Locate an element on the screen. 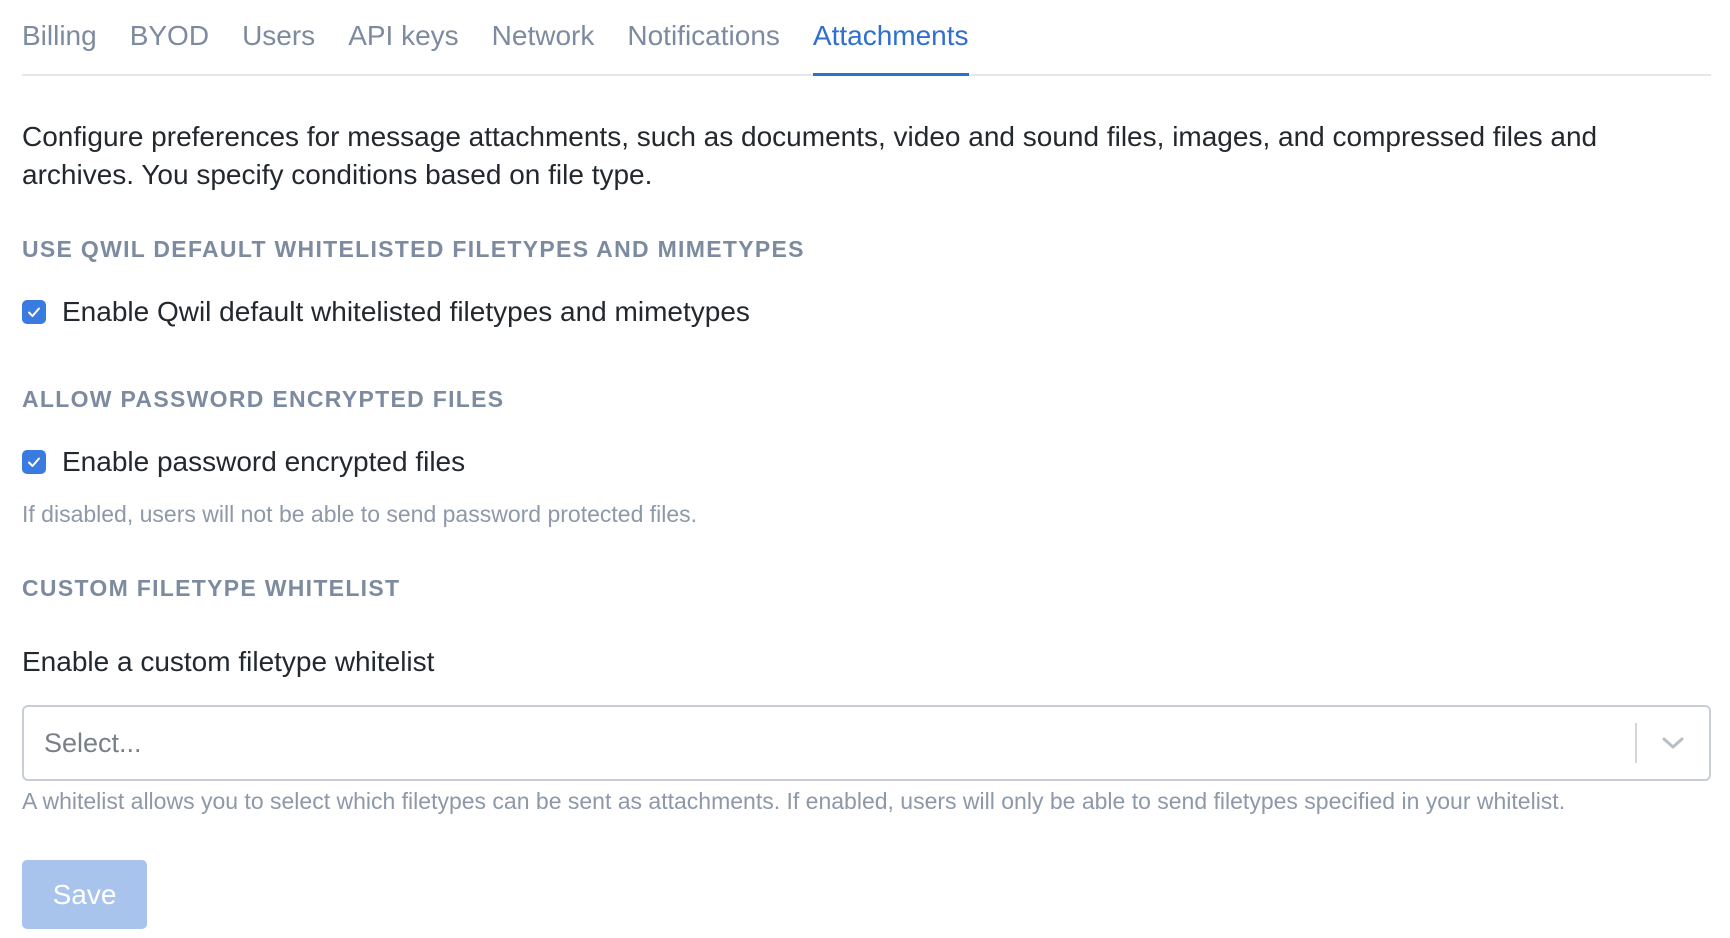  chevron-down-icon is located at coordinates (1673, 743).